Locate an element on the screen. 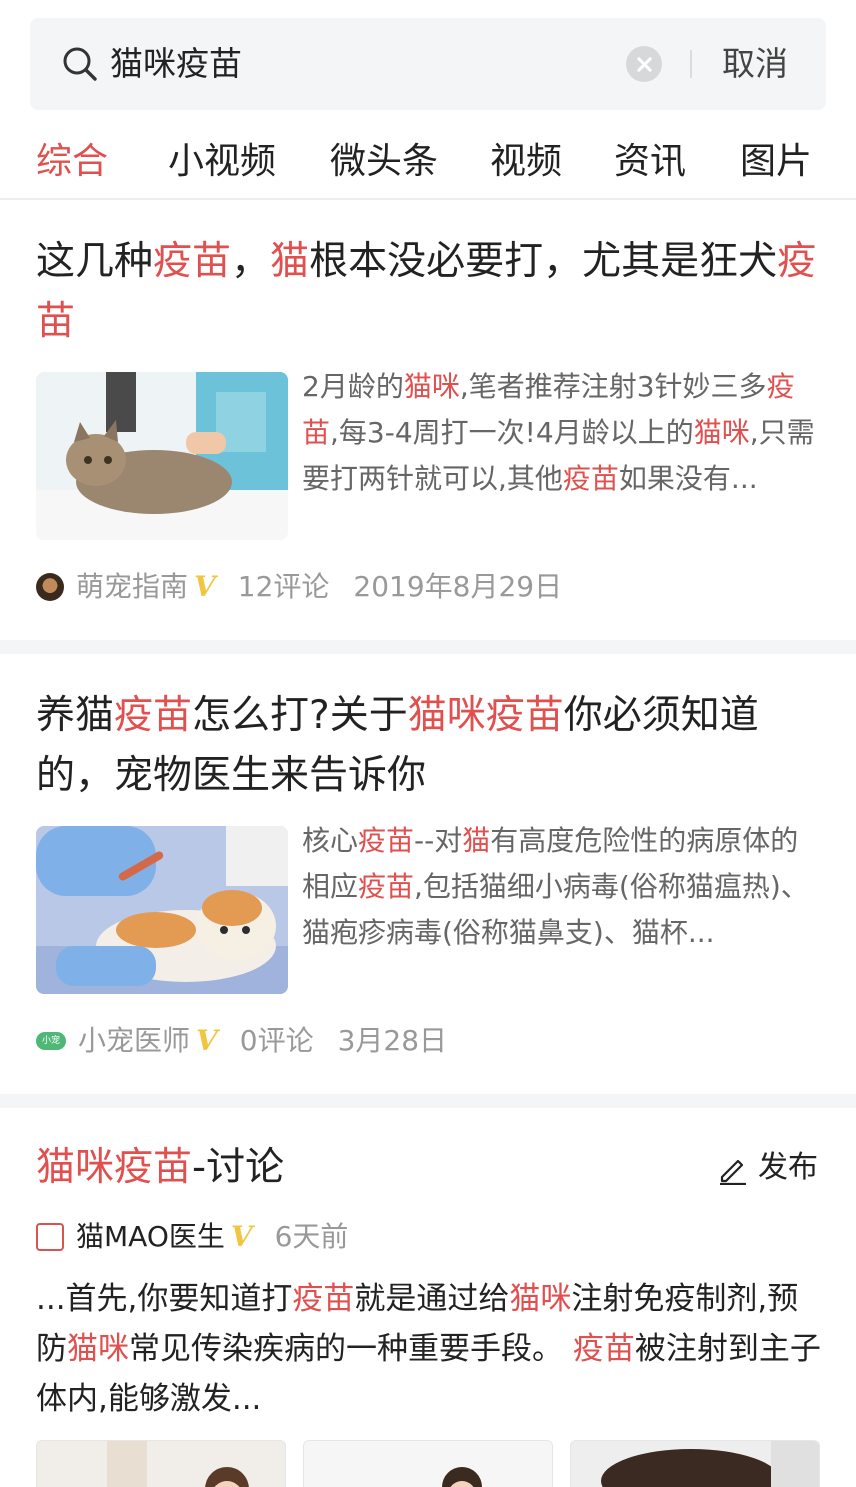  category-tabs: 综合 小视频 微头条 视频 资讯 图片 is located at coordinates (428, 164).